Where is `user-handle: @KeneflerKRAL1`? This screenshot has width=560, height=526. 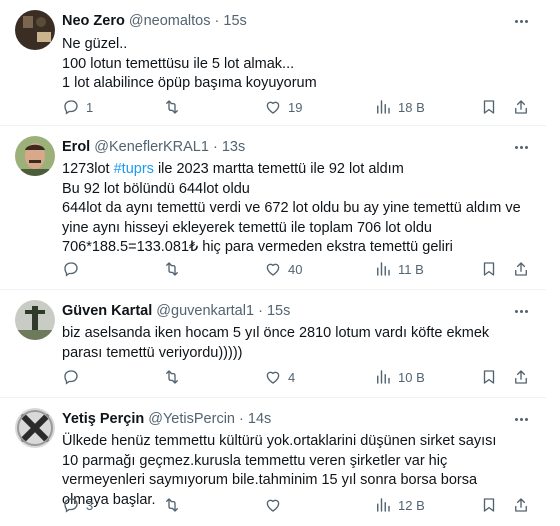
user-handle: @KeneflerKRAL1 is located at coordinates (151, 147).